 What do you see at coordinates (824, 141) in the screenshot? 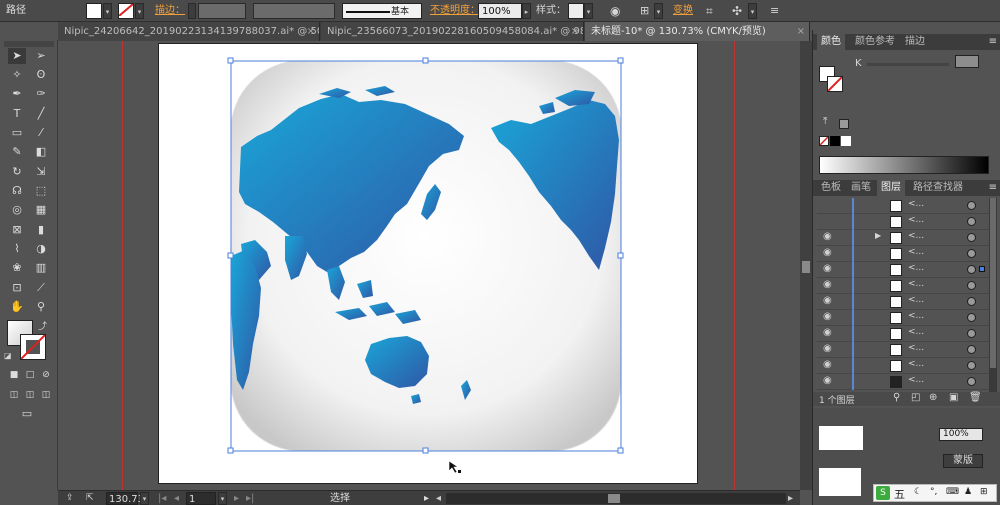
I see `none-swatch` at bounding box center [824, 141].